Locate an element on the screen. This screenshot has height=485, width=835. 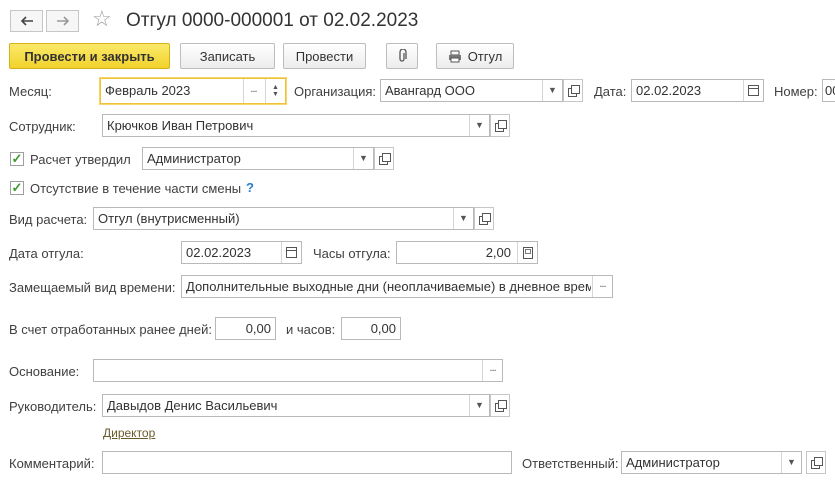
leave-date-calendar-button is located at coordinates (291, 252).